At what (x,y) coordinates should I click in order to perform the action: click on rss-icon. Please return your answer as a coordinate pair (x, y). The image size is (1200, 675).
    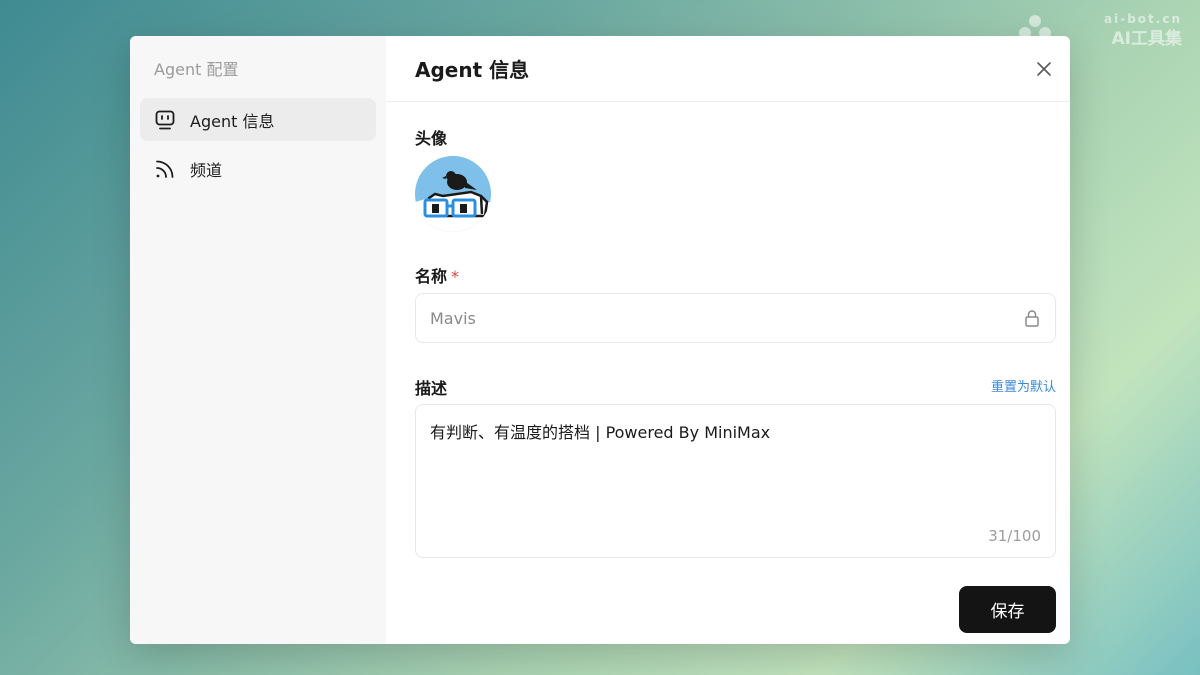
    Looking at the image, I should click on (165, 169).